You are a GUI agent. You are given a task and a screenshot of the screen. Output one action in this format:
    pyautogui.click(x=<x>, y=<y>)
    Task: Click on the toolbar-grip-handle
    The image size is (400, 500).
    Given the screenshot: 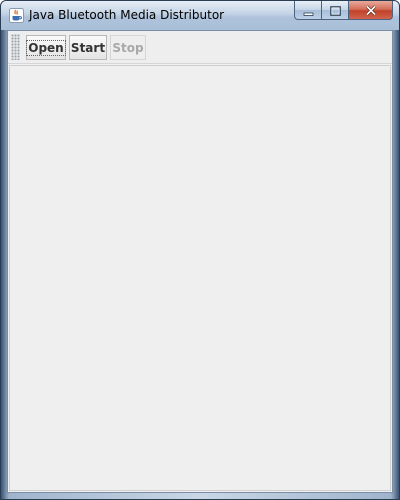 What is the action you would take?
    pyautogui.click(x=15, y=47)
    